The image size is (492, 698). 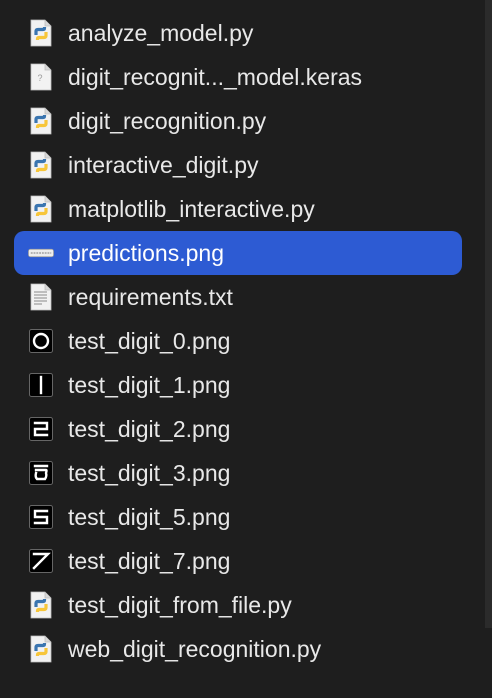 I want to click on file-row-test-digit-0-png: test_digit_0.png, so click(x=238, y=341).